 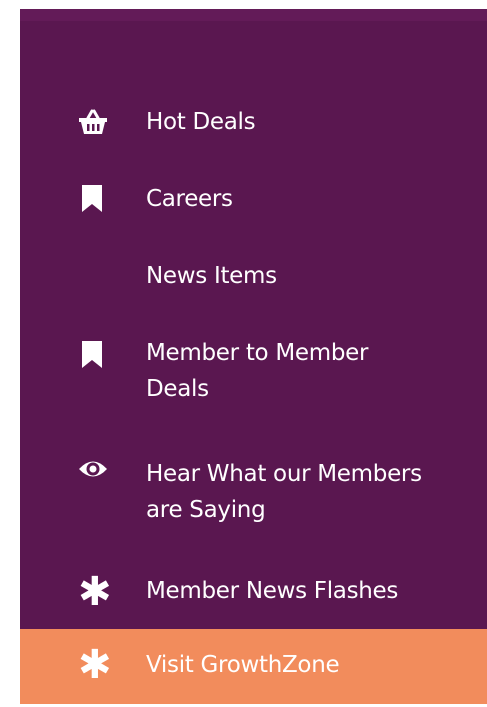 I want to click on menu-item-hot-deals: Hot Deals, so click(x=253, y=122).